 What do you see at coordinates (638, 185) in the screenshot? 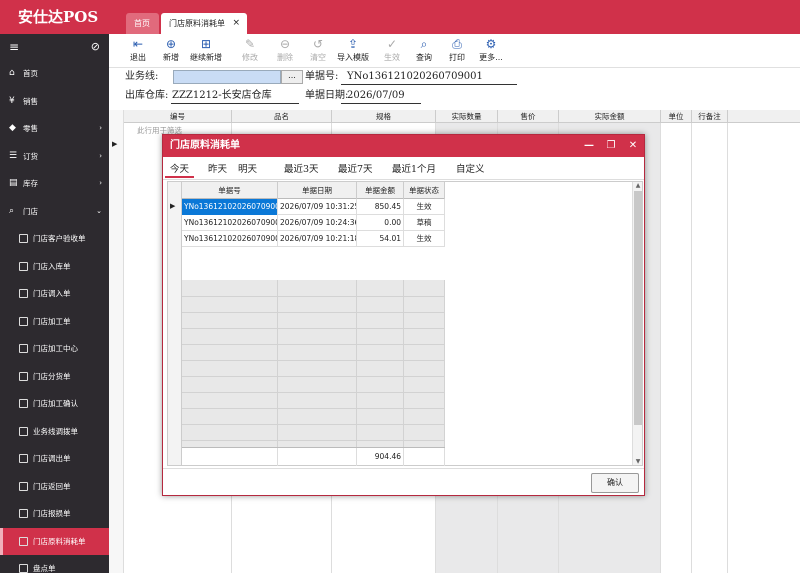
I see `scroll-up-icon: ▲` at bounding box center [638, 185].